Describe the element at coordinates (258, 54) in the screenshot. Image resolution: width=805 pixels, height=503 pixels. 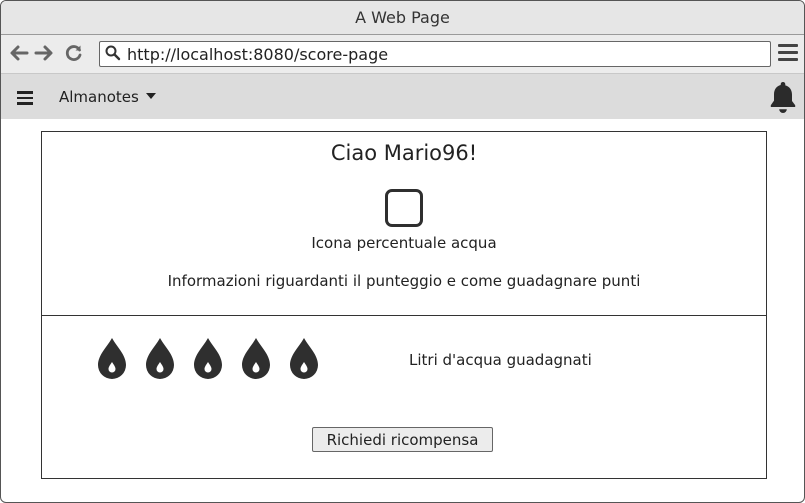
I see `url-text: http://localhost:8080/score-page` at that location.